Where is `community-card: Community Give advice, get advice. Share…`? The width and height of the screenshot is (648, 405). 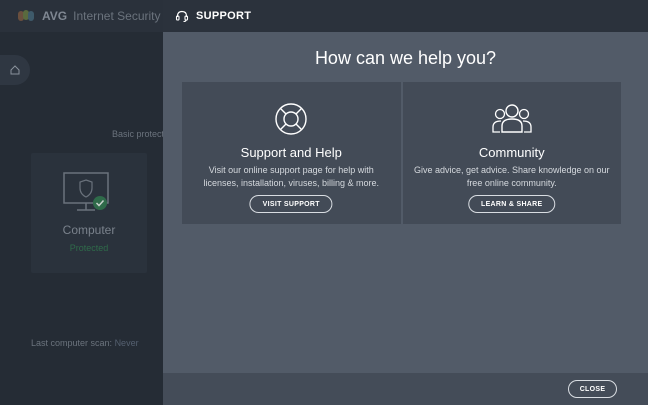 community-card: Community Give advice, get advice. Share… is located at coordinates (511, 153).